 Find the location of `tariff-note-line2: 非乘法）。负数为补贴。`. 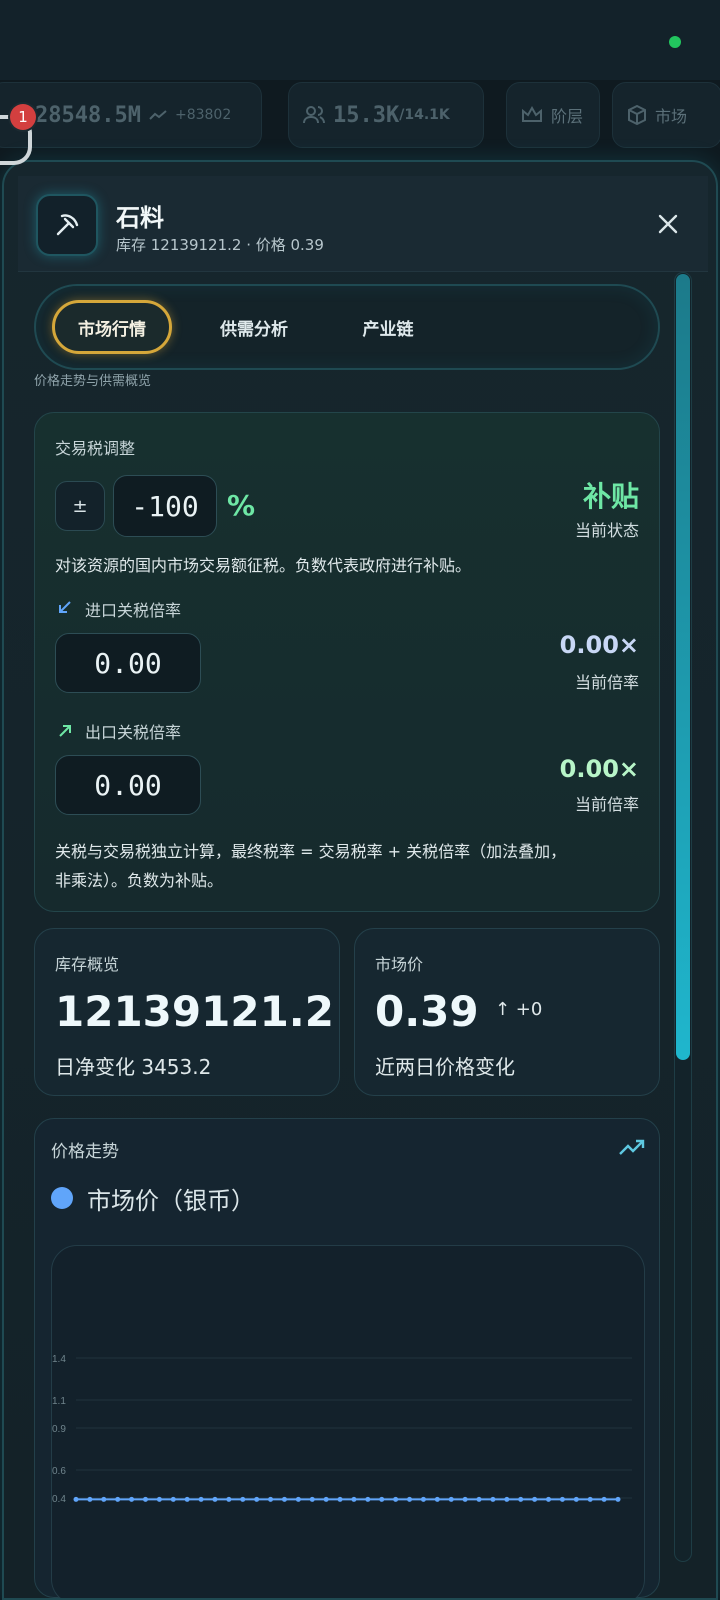

tariff-note-line2: 非乘法）。负数为补贴。 is located at coordinates (139, 880).